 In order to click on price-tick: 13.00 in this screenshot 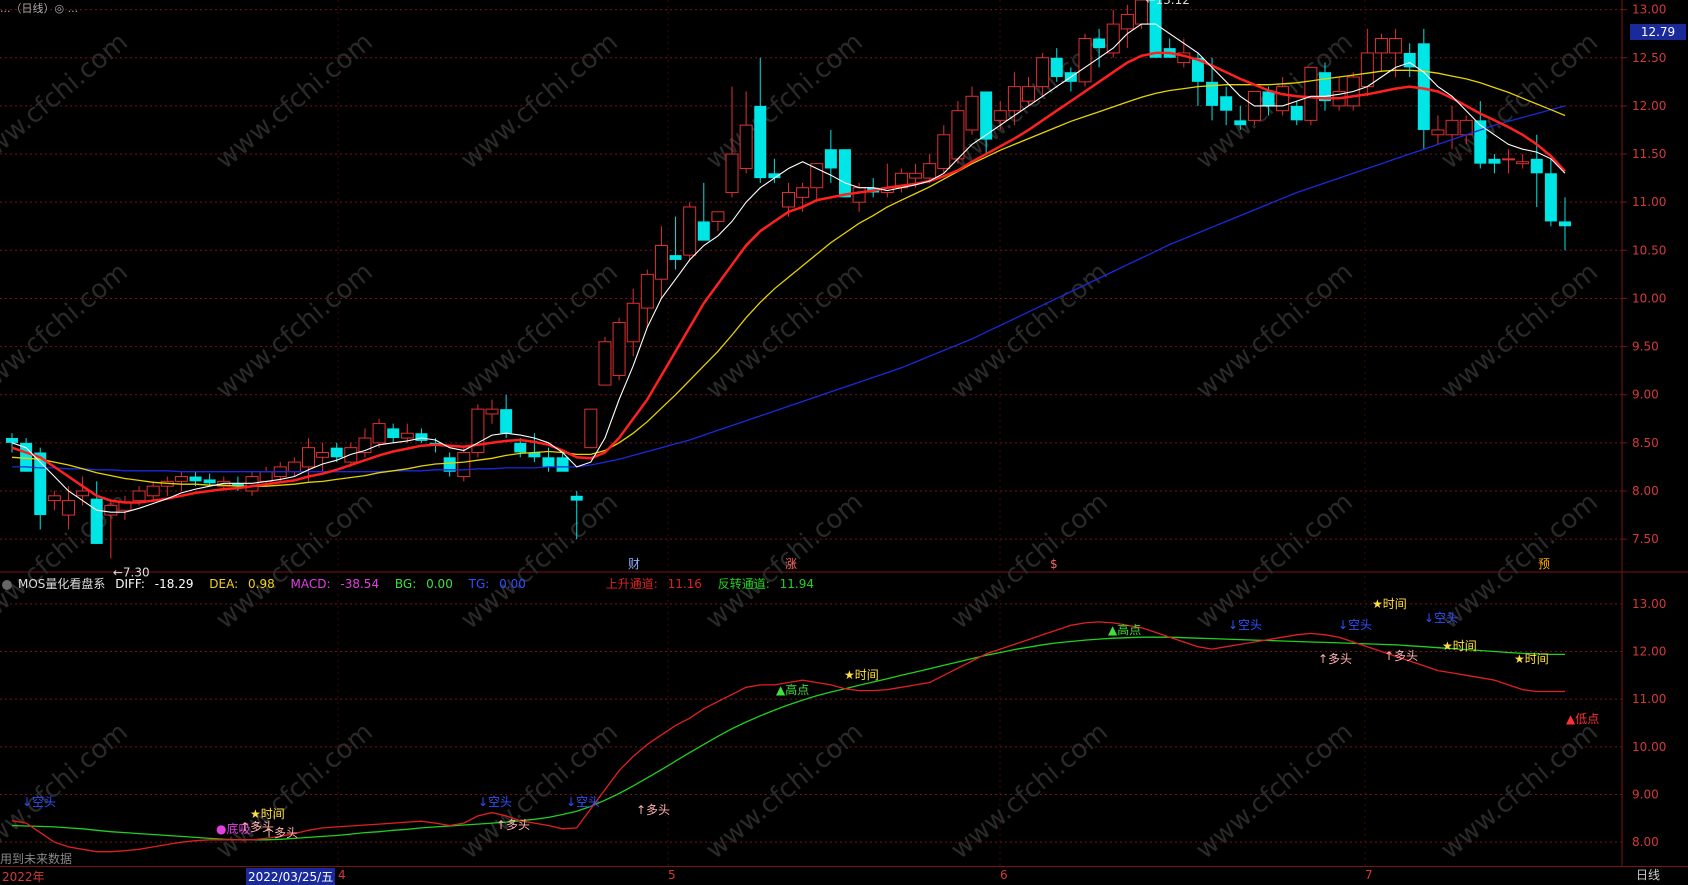, I will do `click(1649, 10)`.